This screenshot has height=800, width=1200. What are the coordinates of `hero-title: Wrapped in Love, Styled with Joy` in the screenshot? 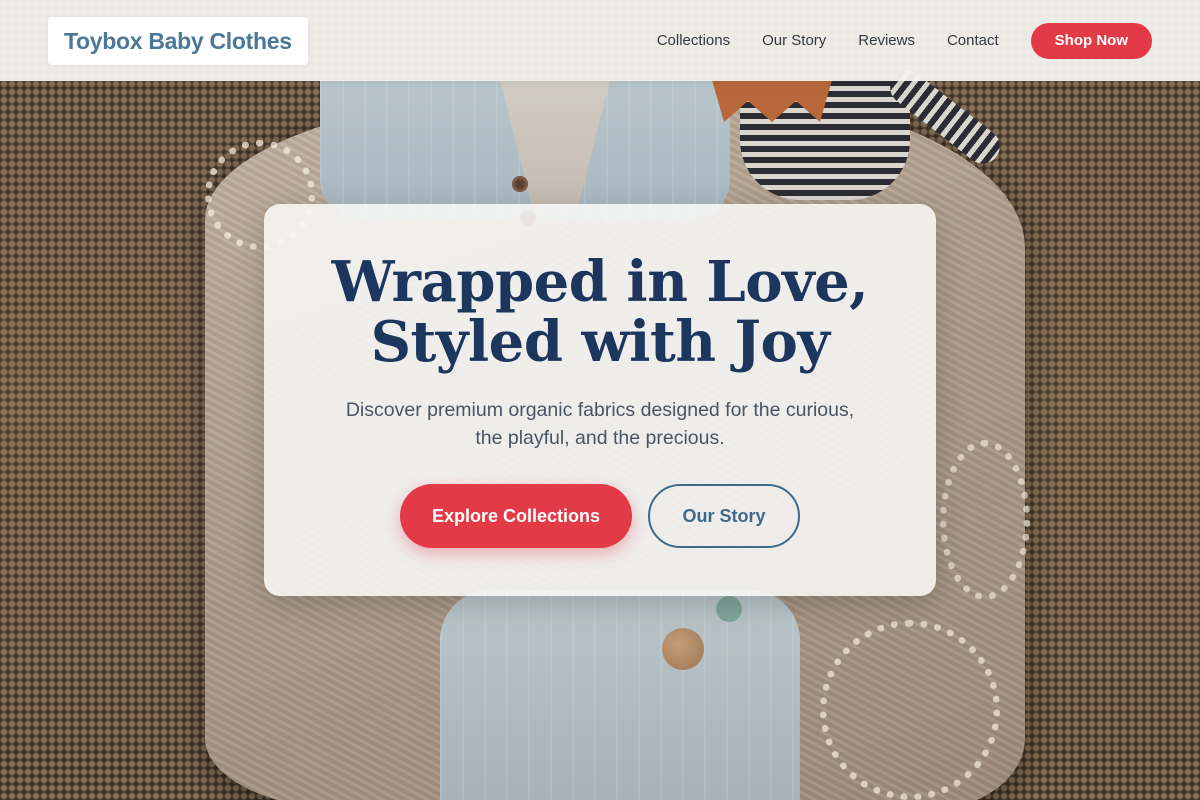 It's located at (600, 312).